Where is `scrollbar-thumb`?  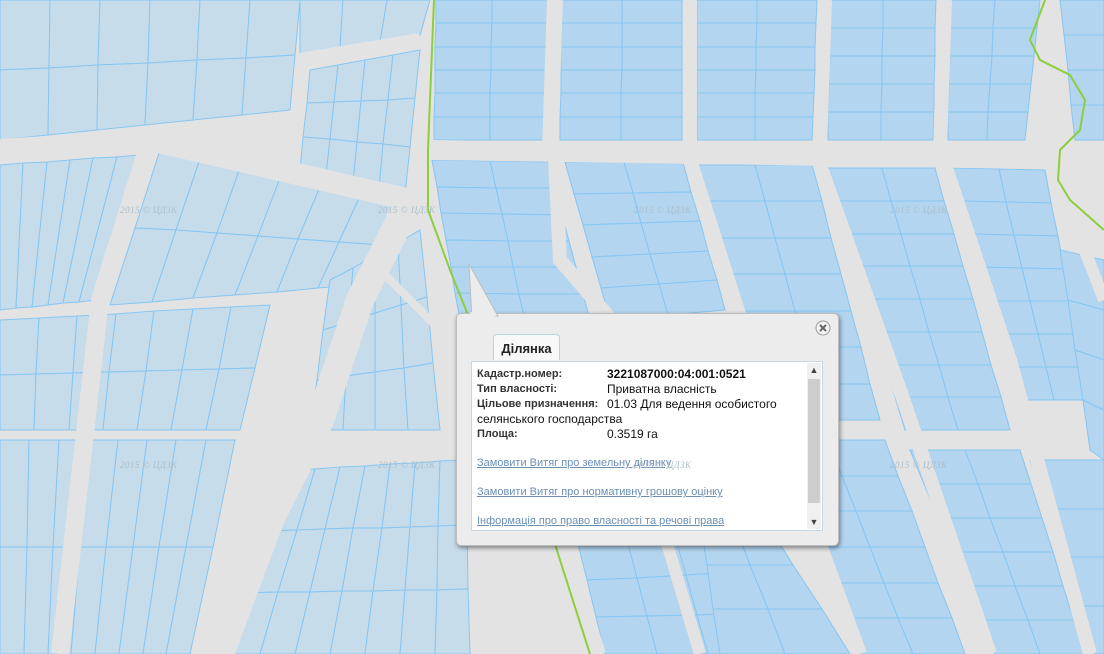 scrollbar-thumb is located at coordinates (814, 441).